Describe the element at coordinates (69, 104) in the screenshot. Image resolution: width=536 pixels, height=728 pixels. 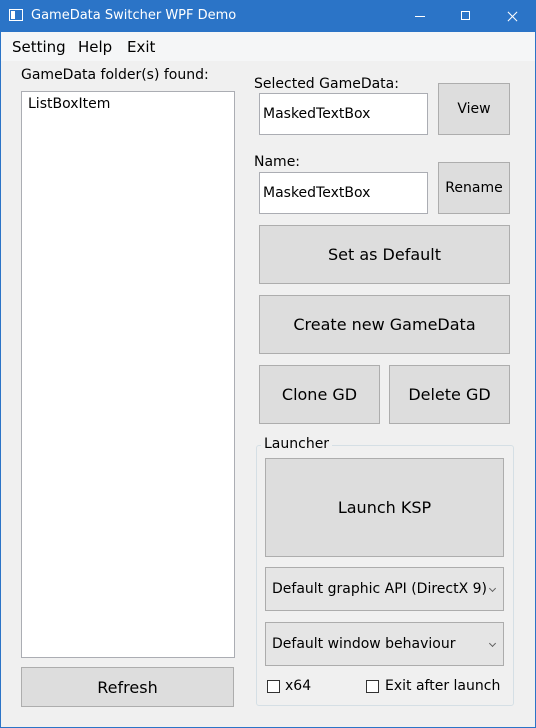
I see `list-item: ListBoxItem` at that location.